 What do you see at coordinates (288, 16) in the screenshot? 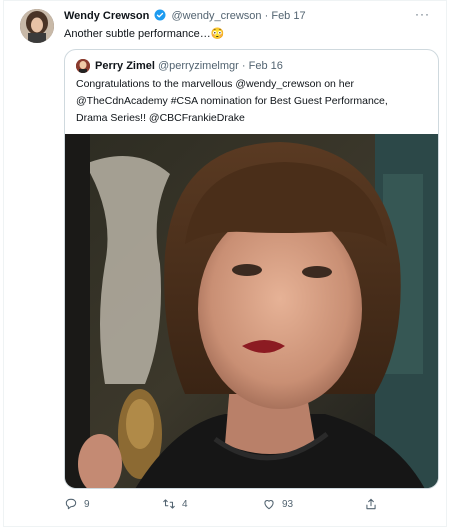
I see `tweet-date: Feb 17` at bounding box center [288, 16].